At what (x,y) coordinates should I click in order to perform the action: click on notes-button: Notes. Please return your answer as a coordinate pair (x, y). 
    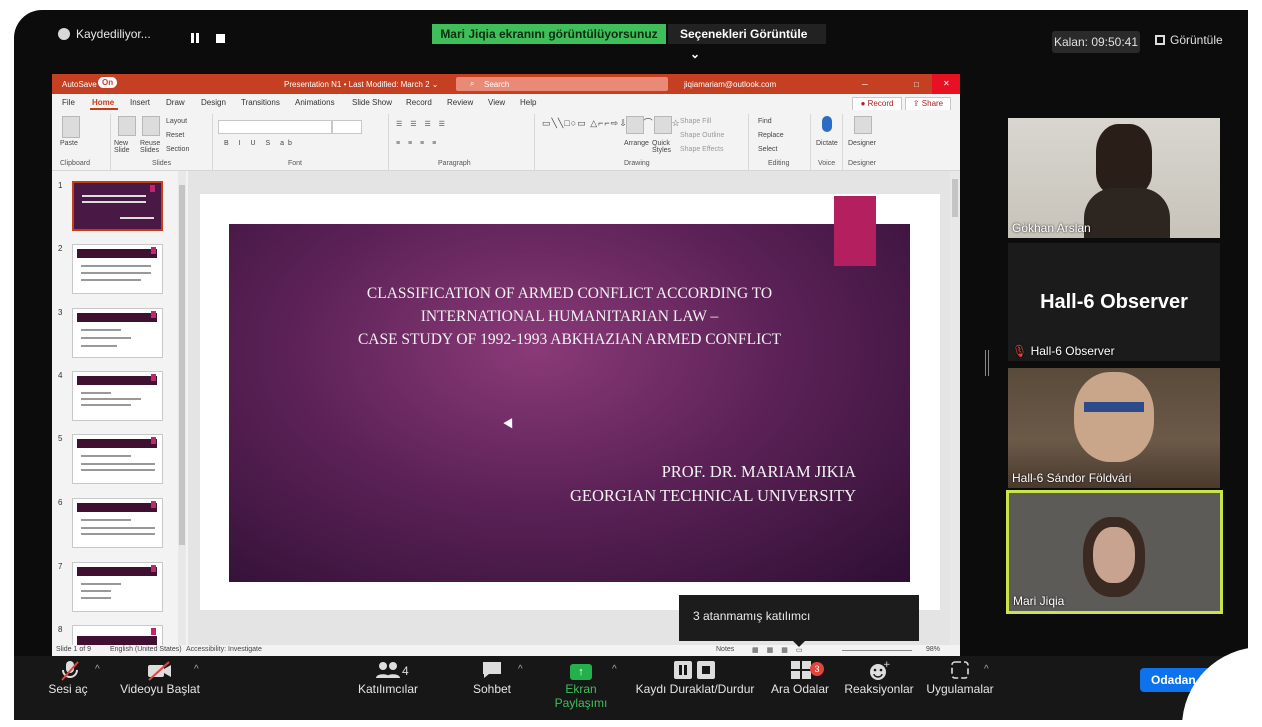
    Looking at the image, I should click on (725, 649).